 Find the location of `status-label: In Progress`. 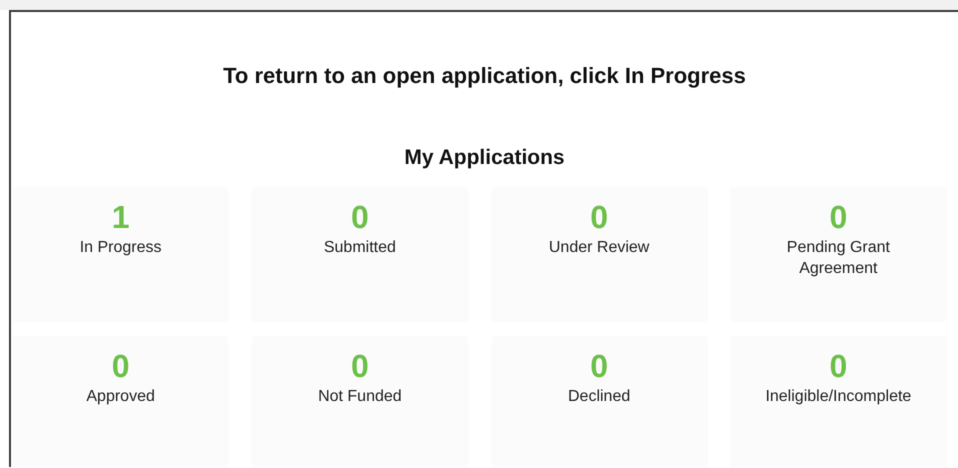

status-label: In Progress is located at coordinates (121, 248).